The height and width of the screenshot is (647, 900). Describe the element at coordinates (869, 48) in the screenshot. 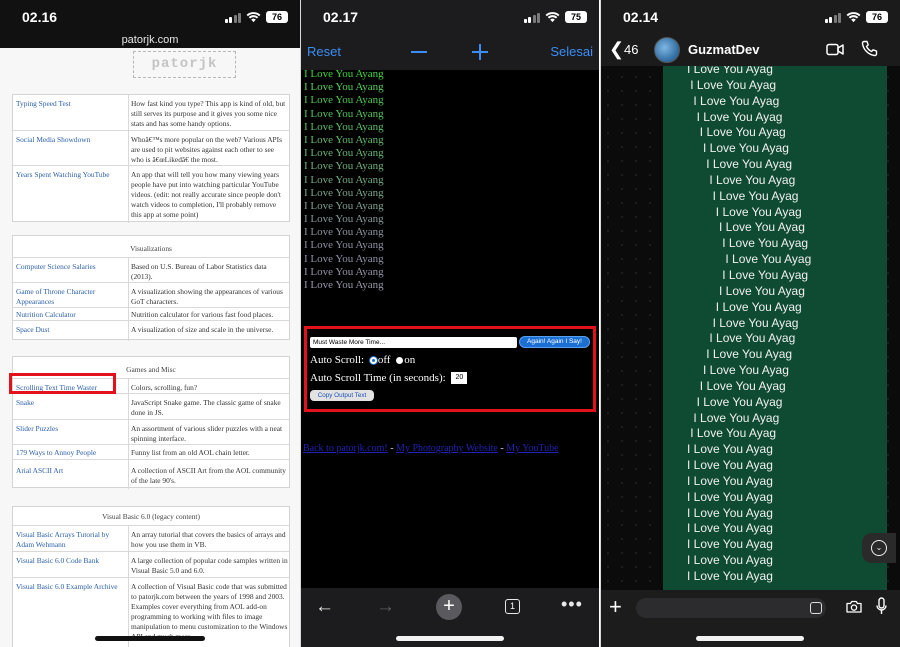

I see `phone-call-icon` at that location.